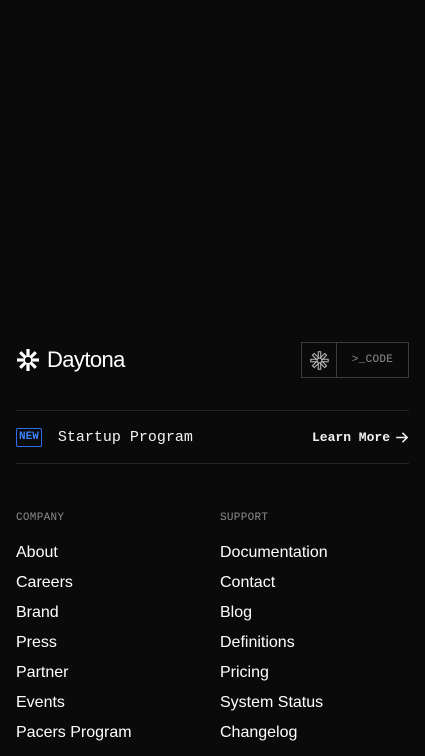  I want to click on footer-link-pricing: Pricing, so click(274, 678).